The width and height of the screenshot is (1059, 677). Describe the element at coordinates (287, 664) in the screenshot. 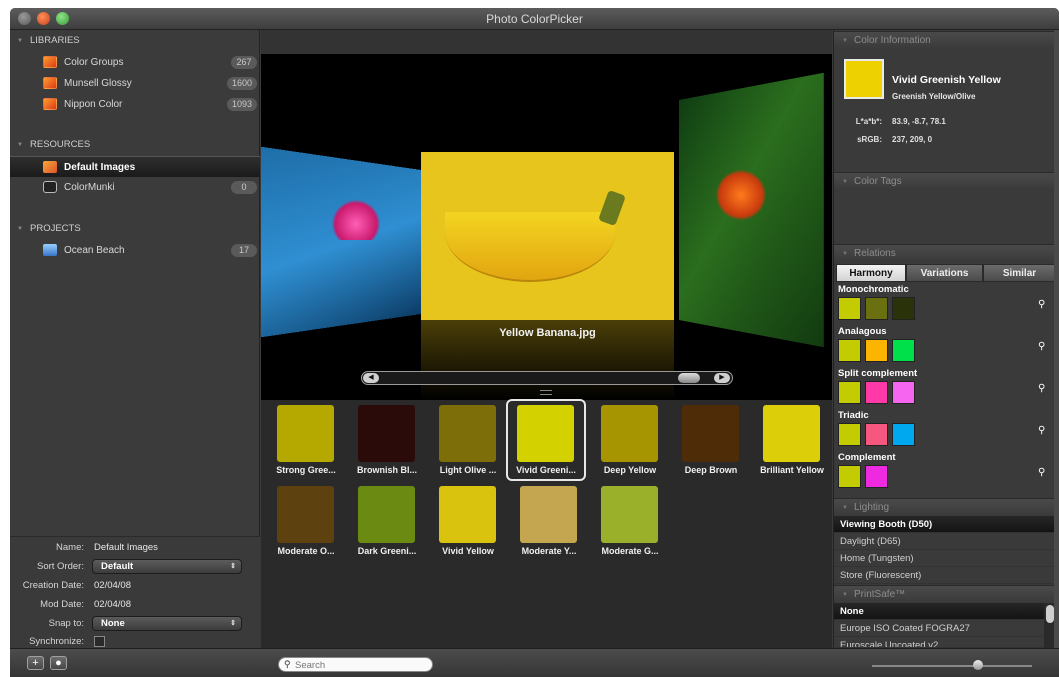

I see `search-icon: ⚲` at that location.